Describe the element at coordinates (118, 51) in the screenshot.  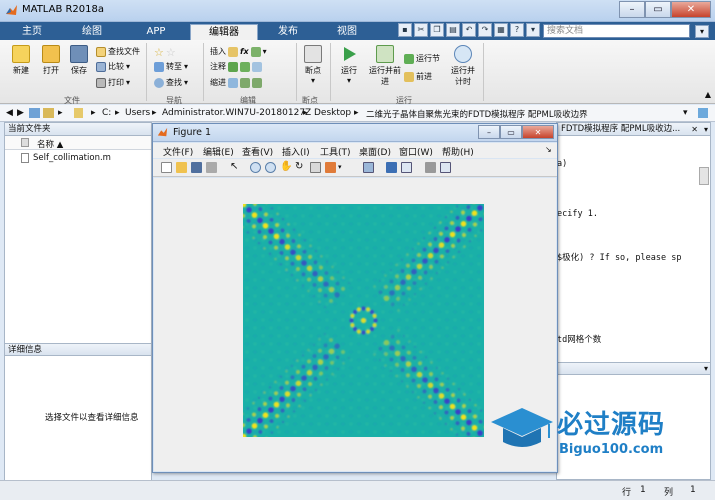
I see `find-files-button: 查找文件` at that location.